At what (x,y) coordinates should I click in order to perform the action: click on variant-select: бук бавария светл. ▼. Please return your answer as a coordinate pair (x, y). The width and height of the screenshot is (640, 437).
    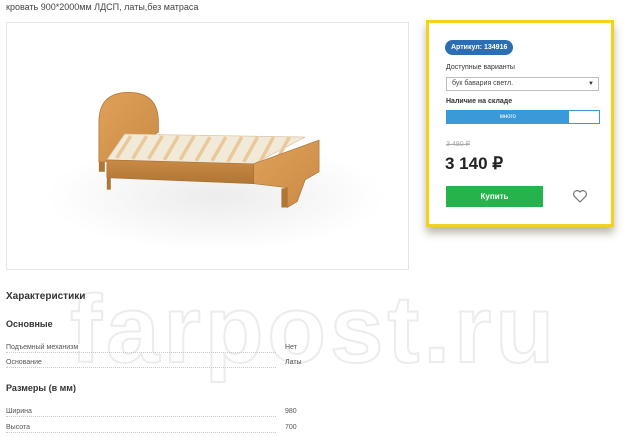
    Looking at the image, I should click on (522, 84).